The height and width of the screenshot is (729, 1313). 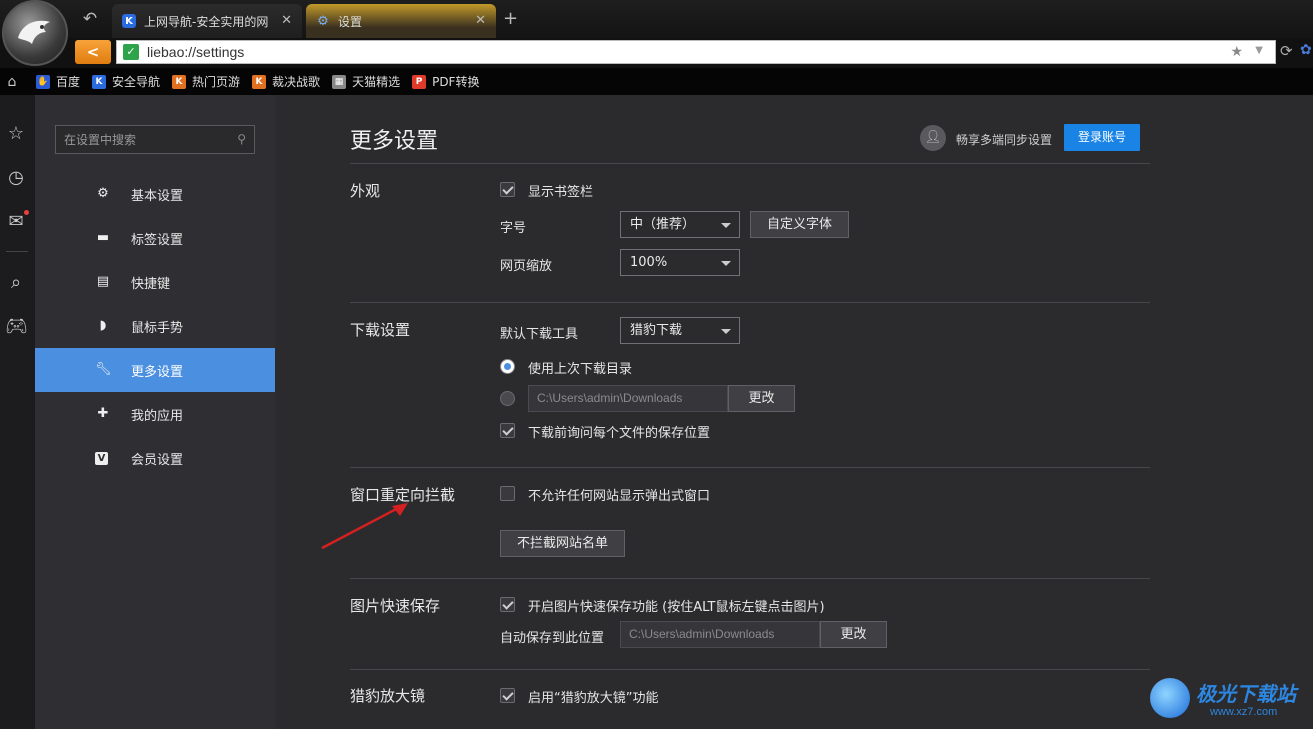 I want to click on zoom-value: 100%, so click(x=649, y=262).